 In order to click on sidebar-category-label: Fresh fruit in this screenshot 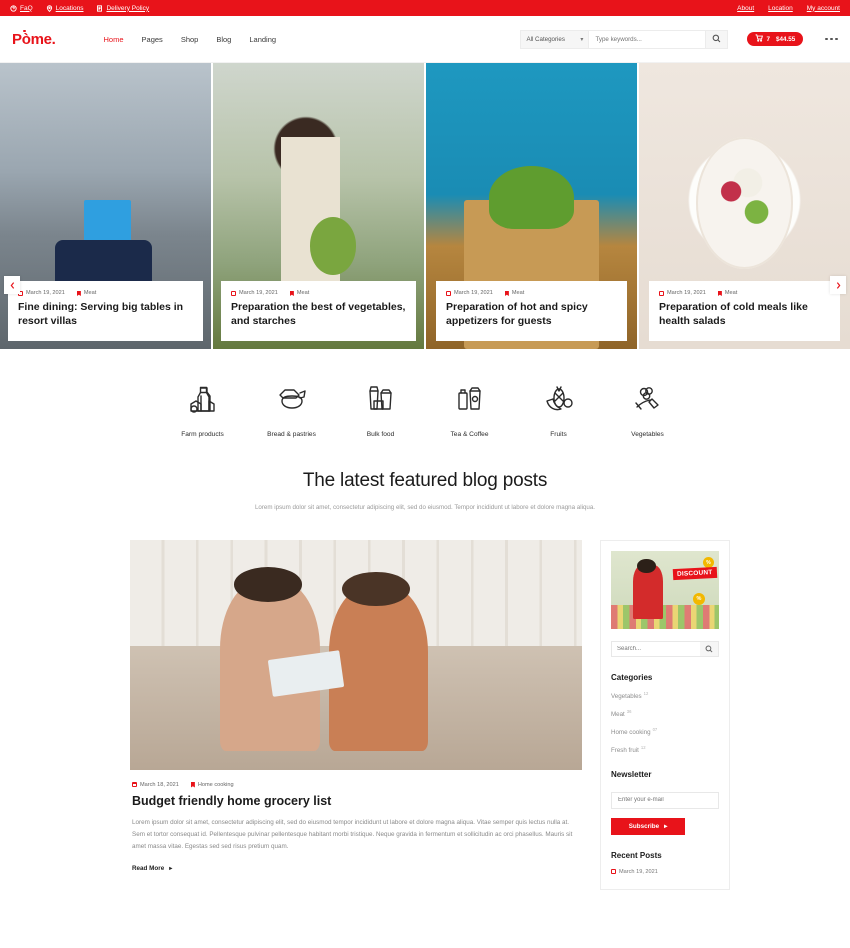, I will do `click(625, 751)`.